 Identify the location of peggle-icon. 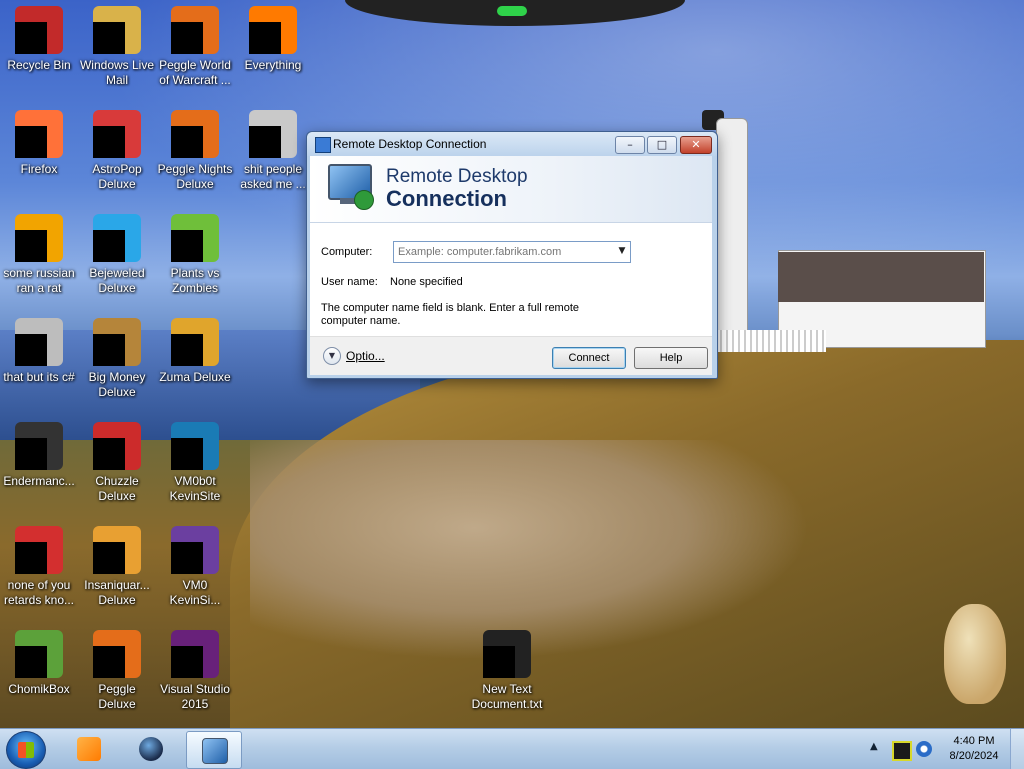
(195, 30).